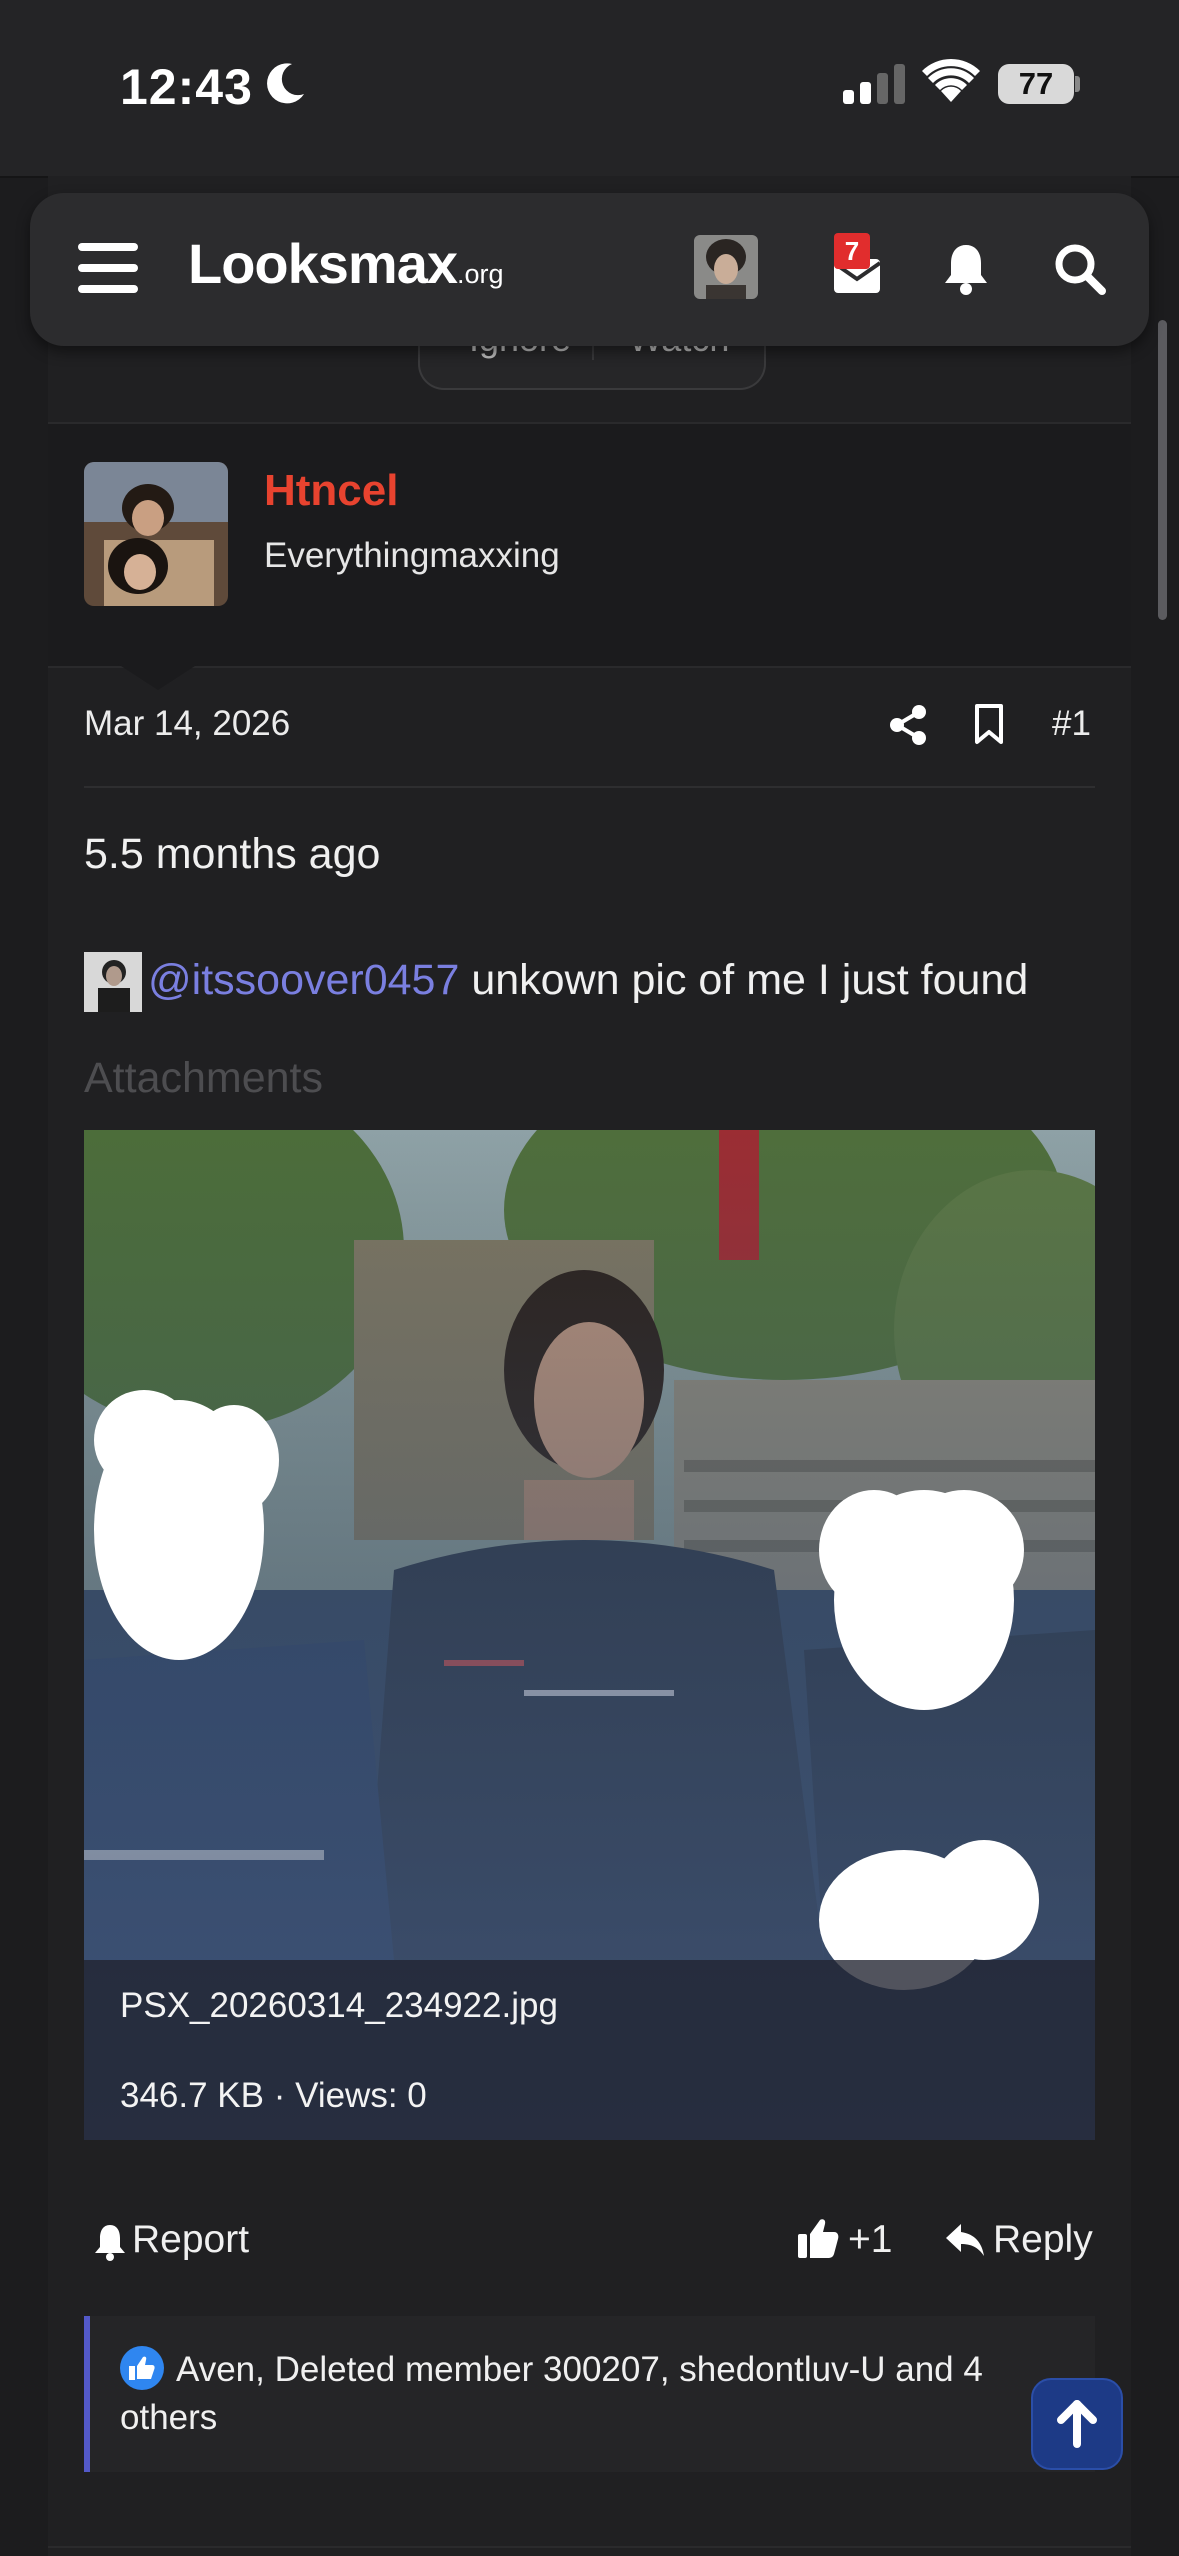 The image size is (1179, 2556). What do you see at coordinates (1071, 724) in the screenshot?
I see `post-number-link: #1` at bounding box center [1071, 724].